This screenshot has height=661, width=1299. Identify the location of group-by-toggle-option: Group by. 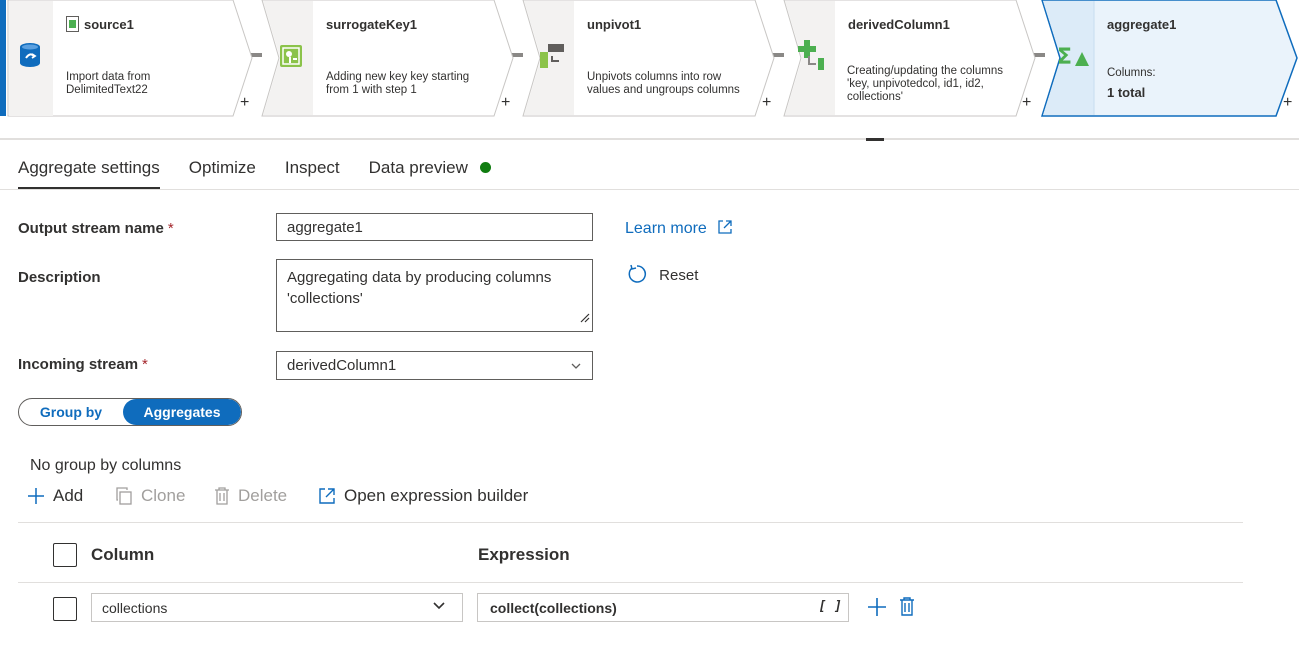
(71, 412).